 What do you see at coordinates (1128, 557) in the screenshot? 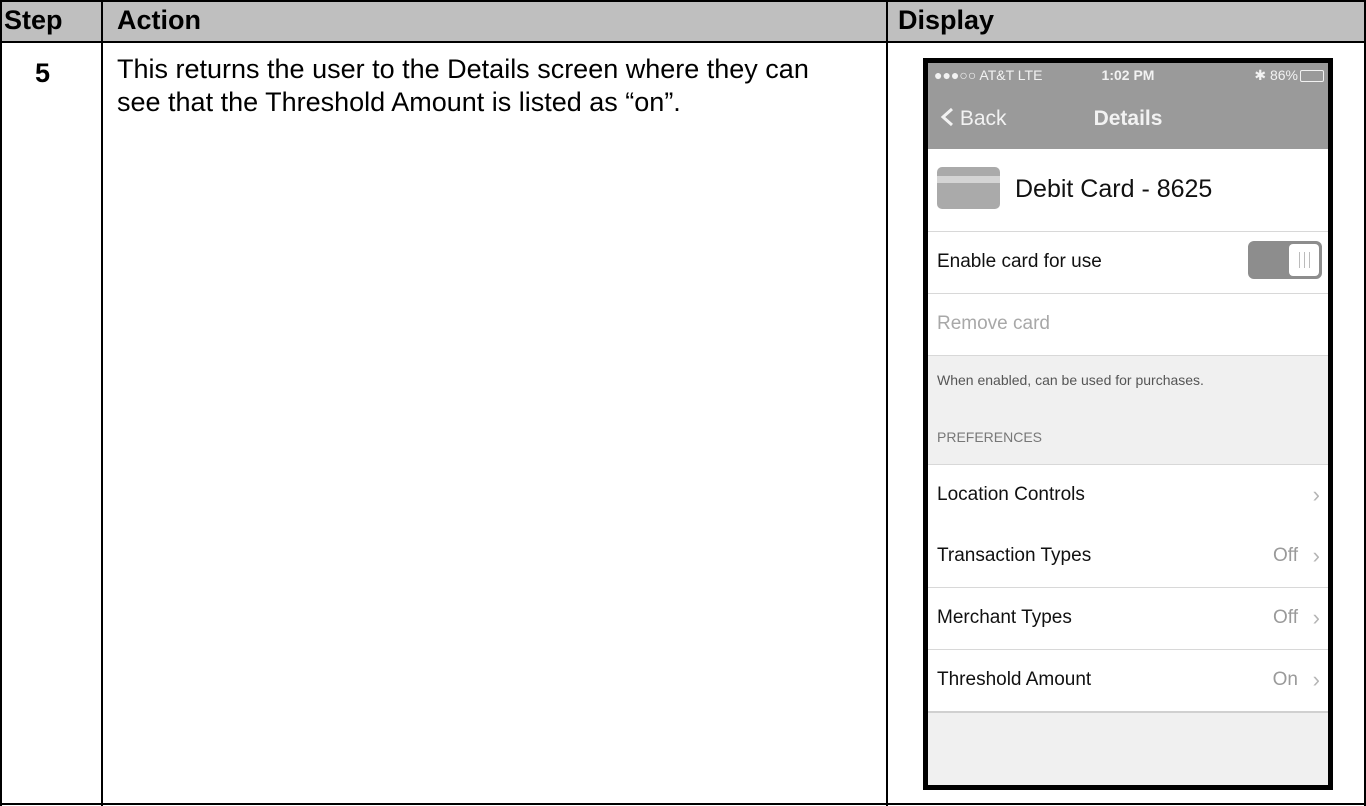
I see `pref-row-transaction-types: Transaction Types Off ›` at bounding box center [1128, 557].